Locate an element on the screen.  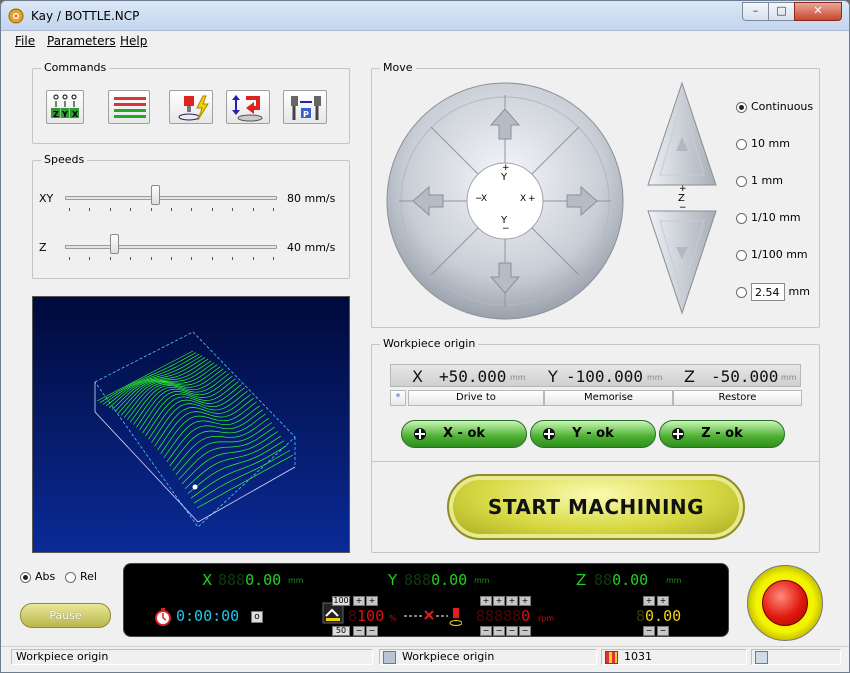
status-mode: Workpiece origin is located at coordinates (488, 657).